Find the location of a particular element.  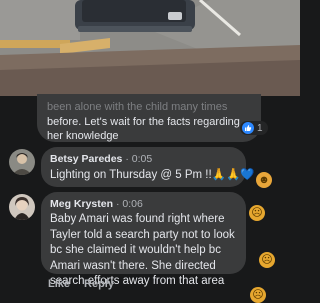

comment-actions: Like Reply is located at coordinates (81, 284).